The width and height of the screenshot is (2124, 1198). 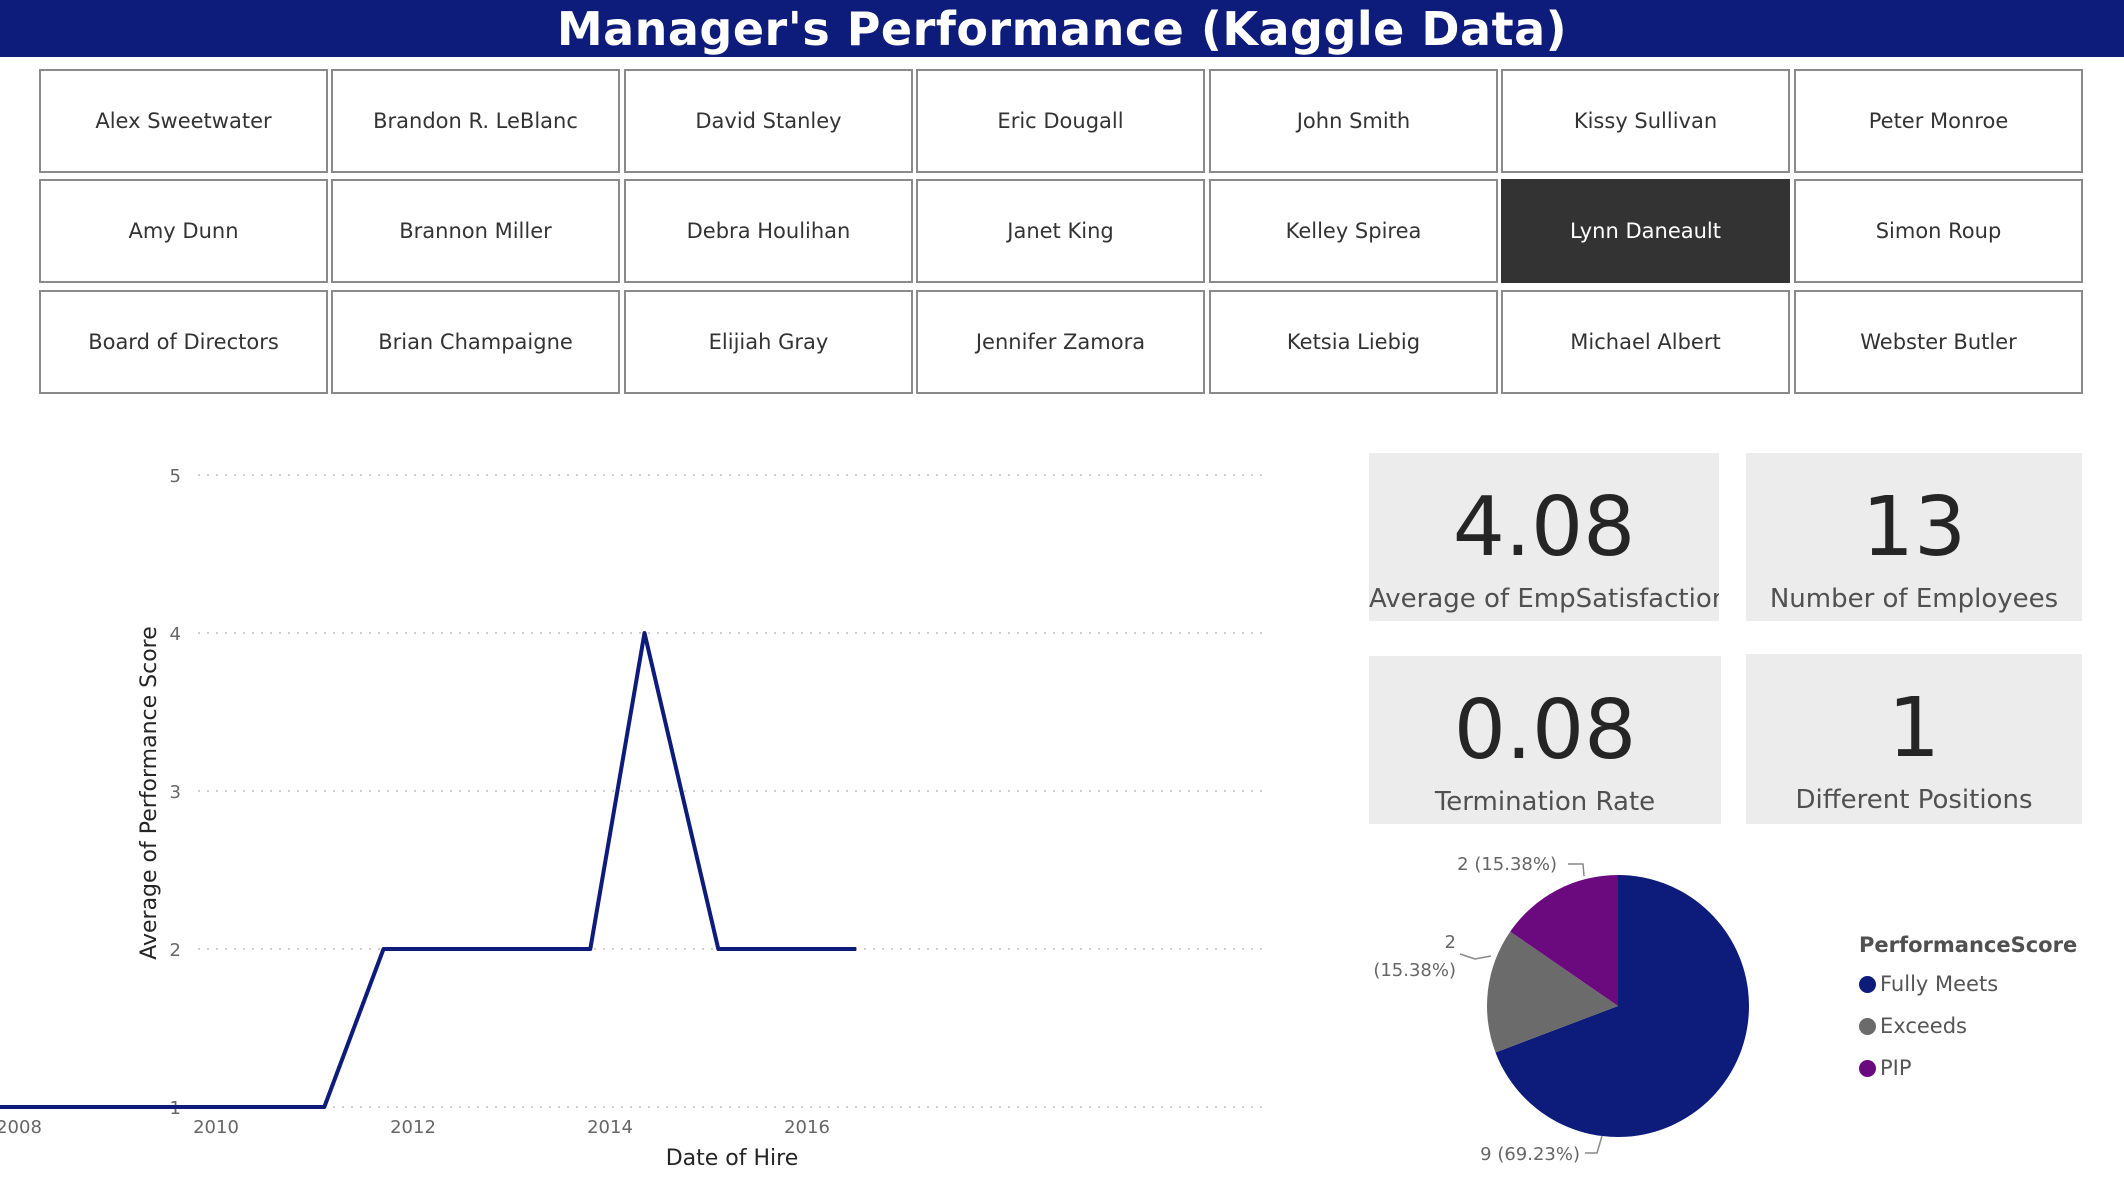 What do you see at coordinates (1060, 121) in the screenshot?
I see `manager-tile: Eric Dougall` at bounding box center [1060, 121].